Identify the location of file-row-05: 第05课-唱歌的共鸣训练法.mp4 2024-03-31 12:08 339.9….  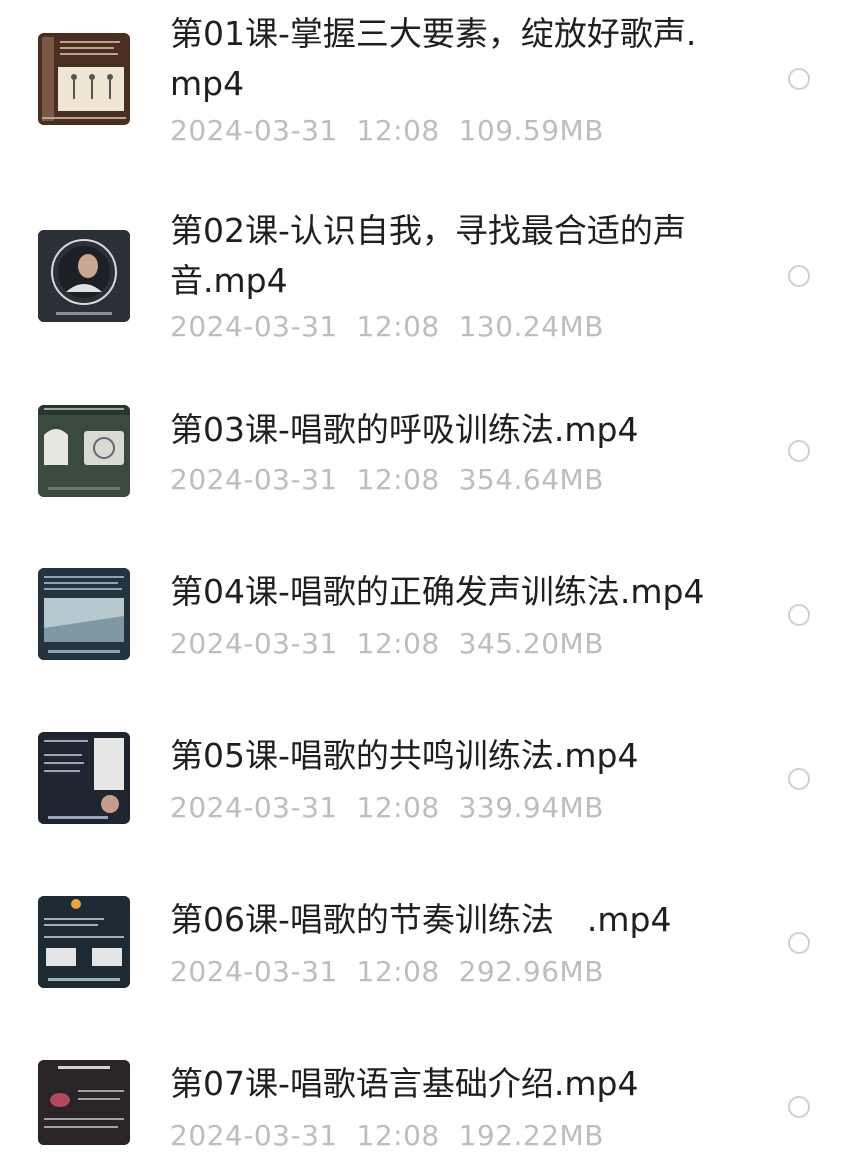
(430, 776).